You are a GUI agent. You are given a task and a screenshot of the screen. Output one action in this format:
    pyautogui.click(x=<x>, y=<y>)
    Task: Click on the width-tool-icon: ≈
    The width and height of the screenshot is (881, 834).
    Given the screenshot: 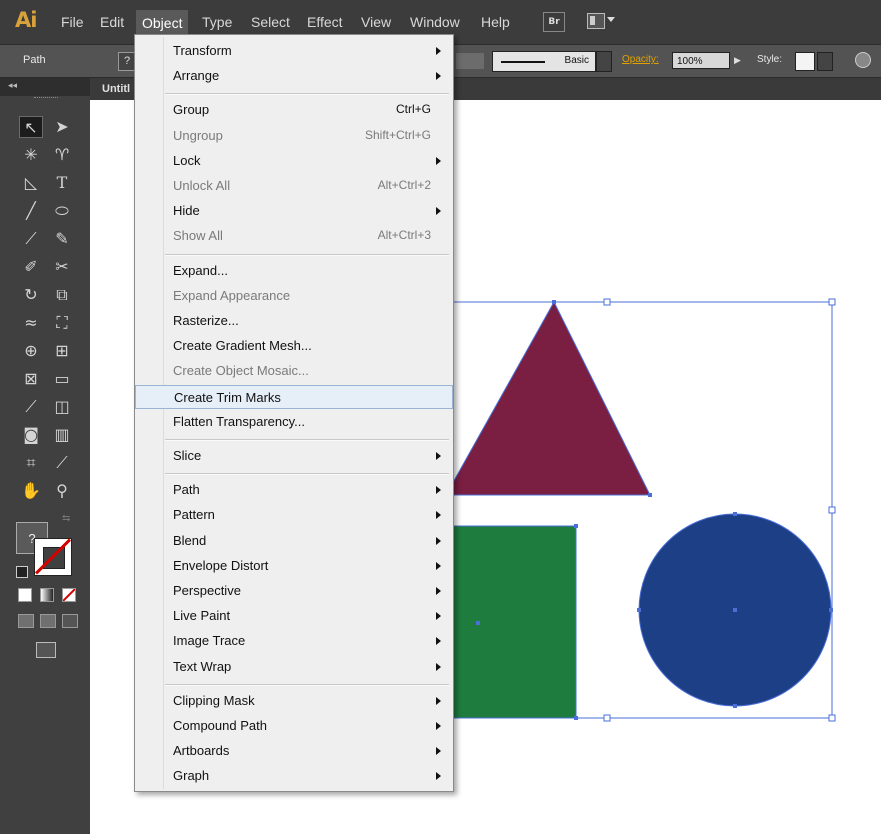 What is the action you would take?
    pyautogui.click(x=31, y=323)
    